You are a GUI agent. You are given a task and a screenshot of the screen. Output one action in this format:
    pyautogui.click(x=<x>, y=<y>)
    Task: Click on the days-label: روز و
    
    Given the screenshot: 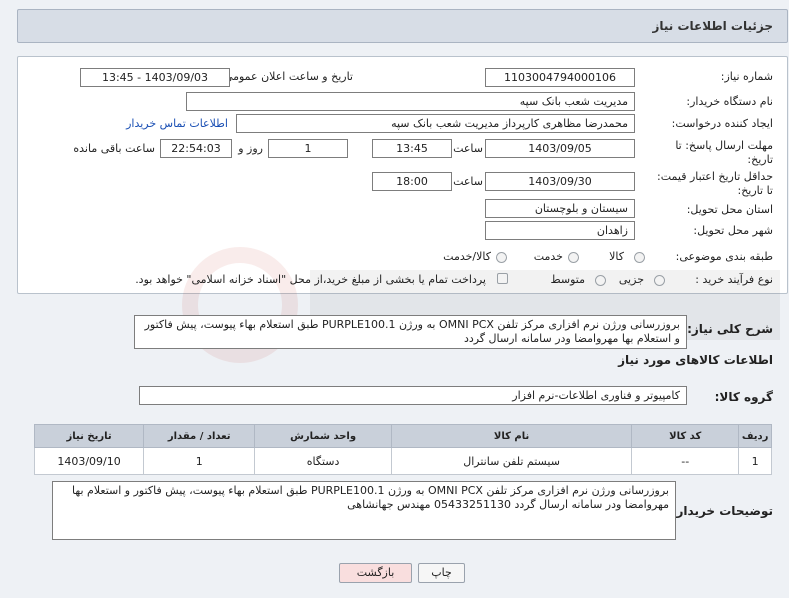 What is the action you would take?
    pyautogui.click(x=250, y=148)
    